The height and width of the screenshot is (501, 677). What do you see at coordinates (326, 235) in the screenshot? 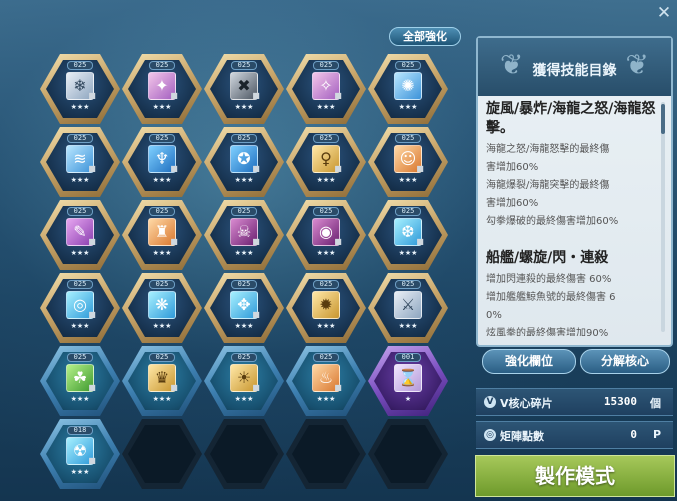
I see `core-slot: 025 ◉ ★★★ ■` at bounding box center [326, 235].